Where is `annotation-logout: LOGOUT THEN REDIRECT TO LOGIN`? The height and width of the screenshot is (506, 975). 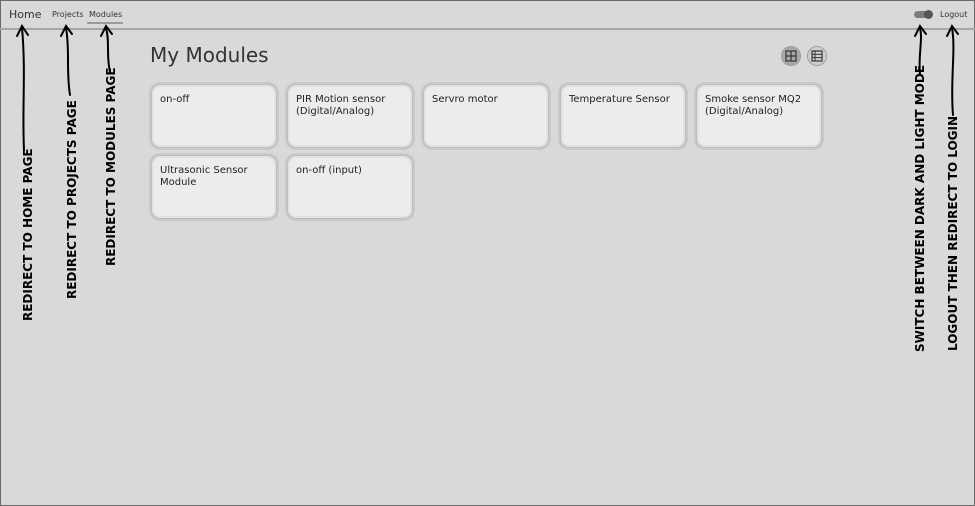 annotation-logout: LOGOUT THEN REDIRECT TO LOGIN is located at coordinates (953, 233).